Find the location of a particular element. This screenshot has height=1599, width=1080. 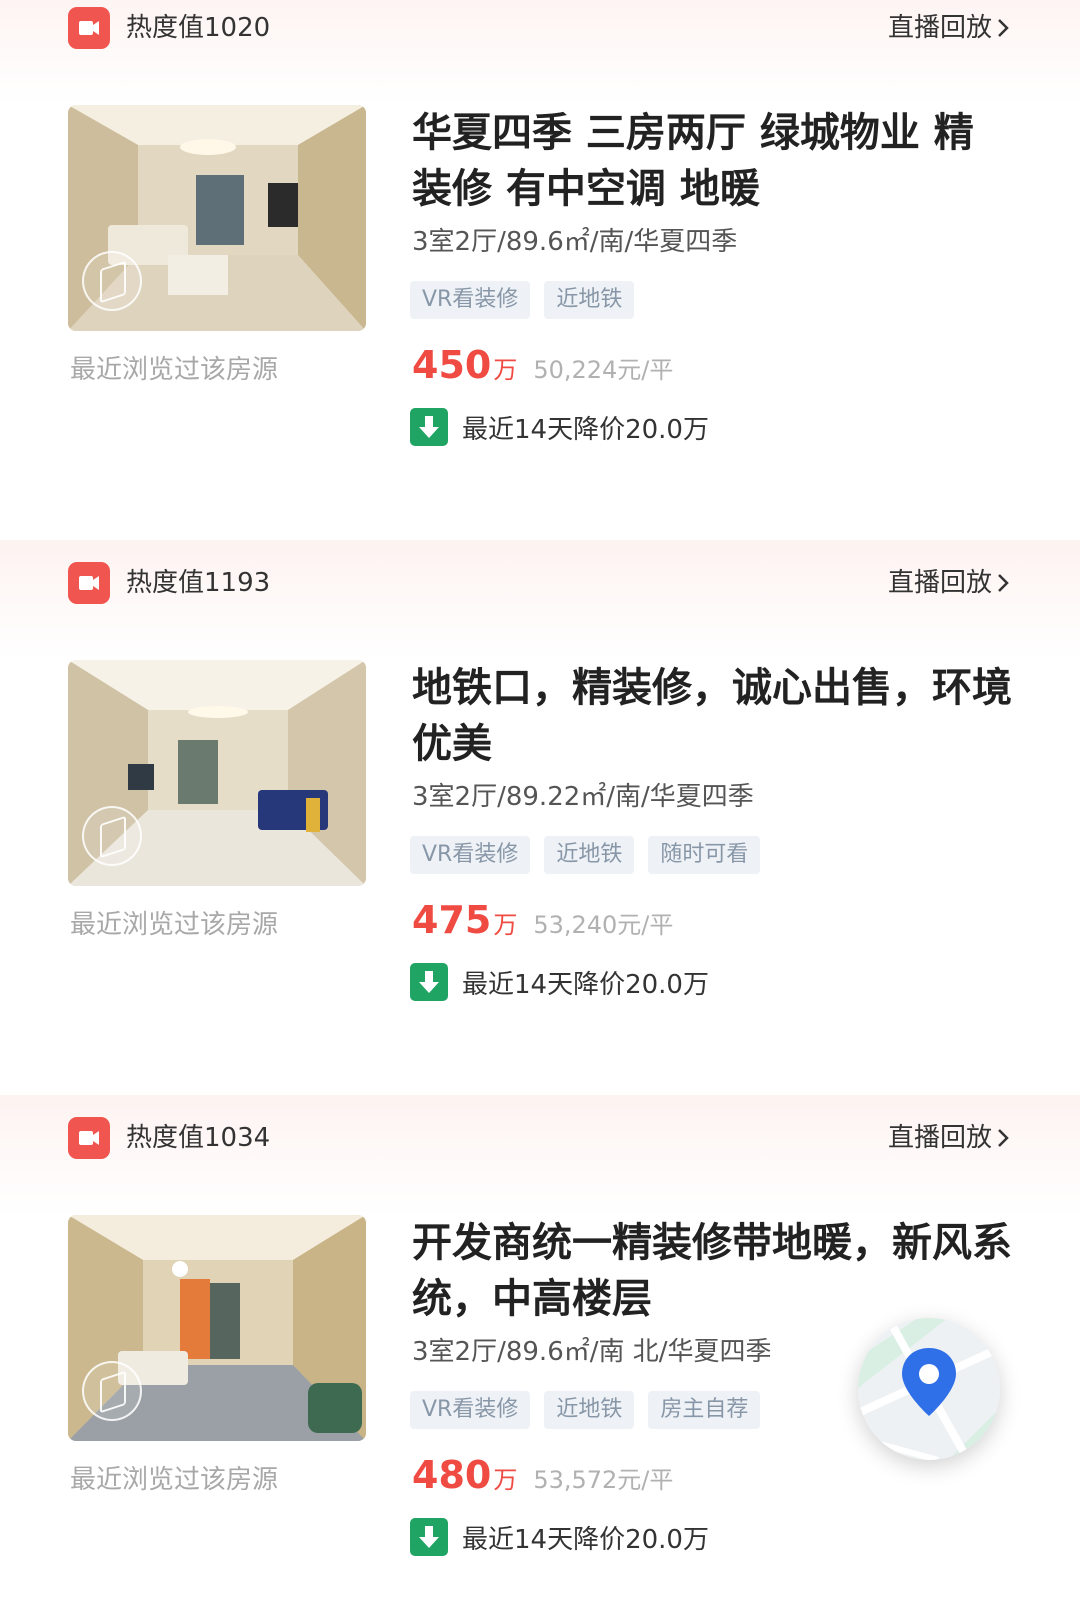

tag-list: VR看装修 近地铁 房主自荐 is located at coordinates (585, 1410).